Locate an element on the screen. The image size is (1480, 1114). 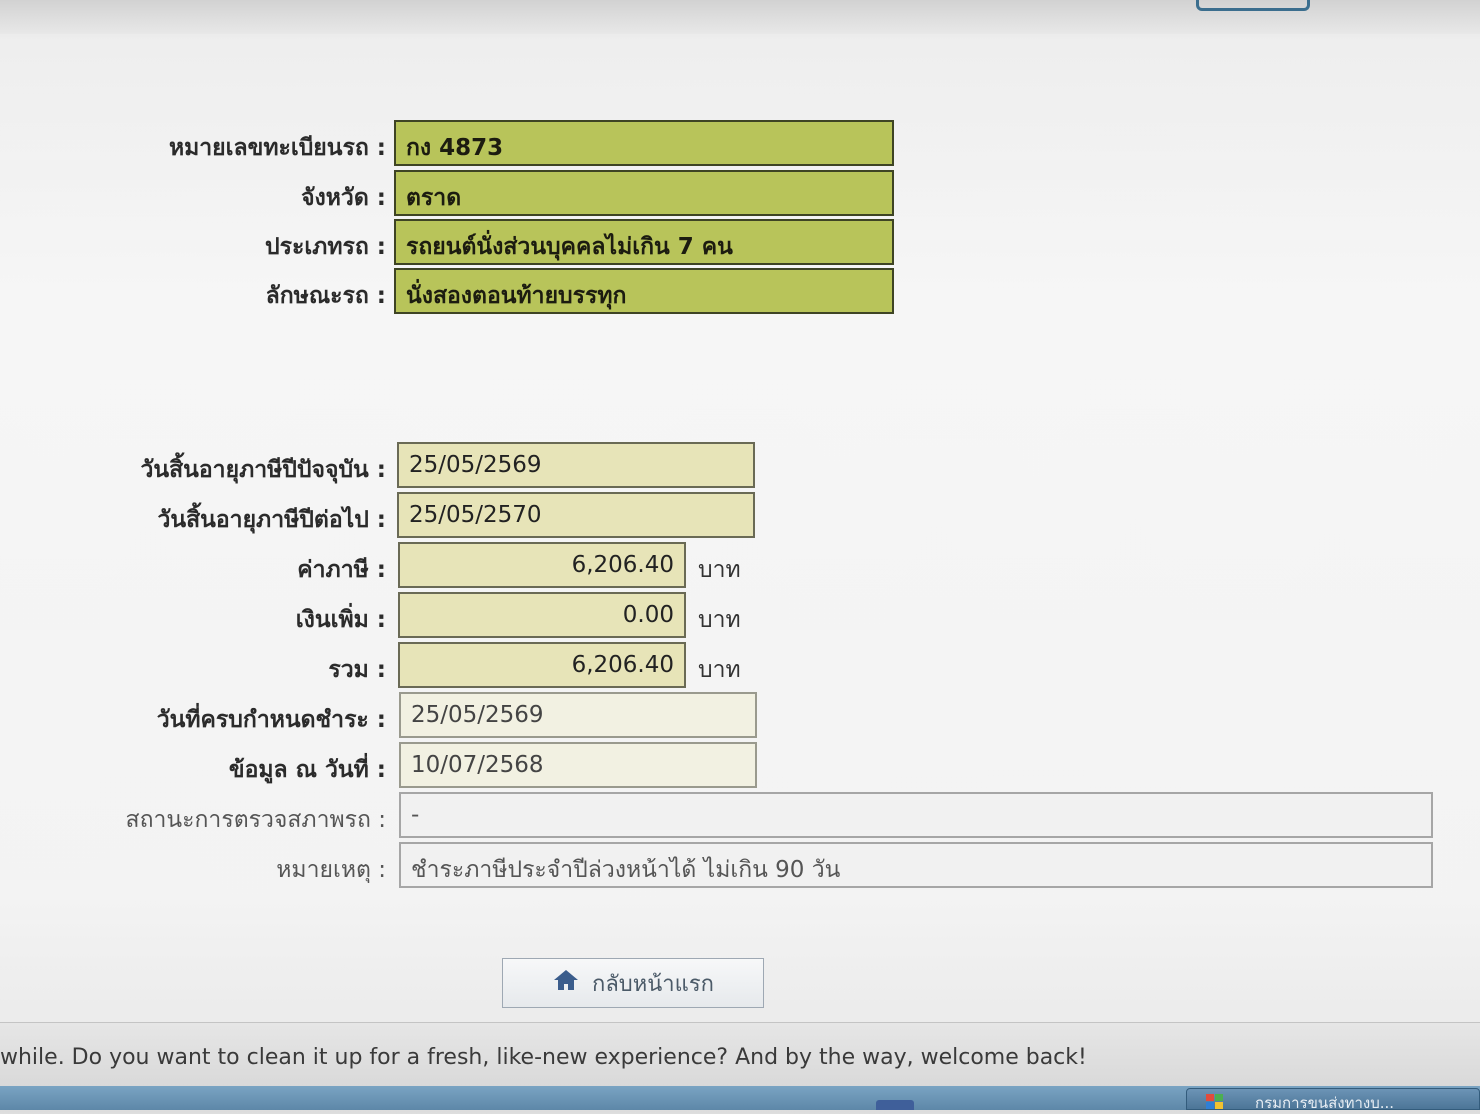
asof-date-label: ข้อมูล ณ วันที่ : is located at coordinates (307, 770).